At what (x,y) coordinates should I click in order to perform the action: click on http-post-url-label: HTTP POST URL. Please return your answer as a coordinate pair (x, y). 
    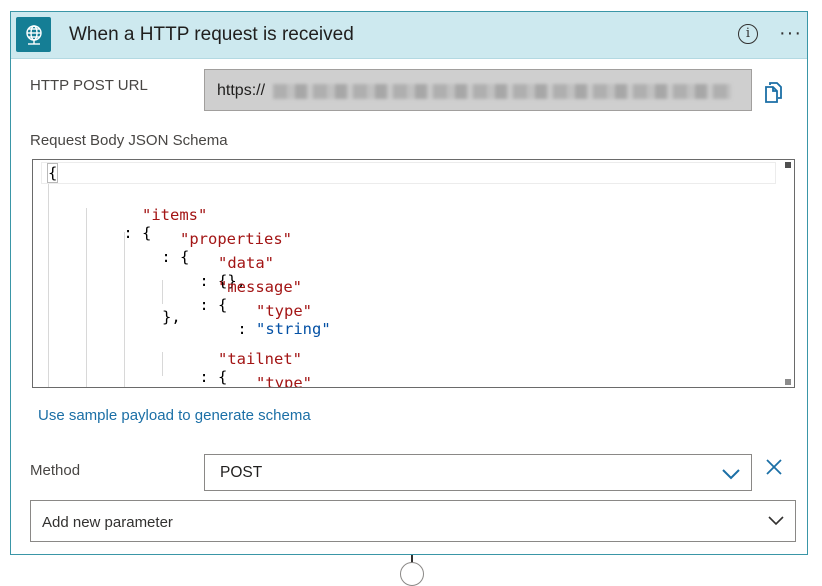
    Looking at the image, I should click on (89, 85).